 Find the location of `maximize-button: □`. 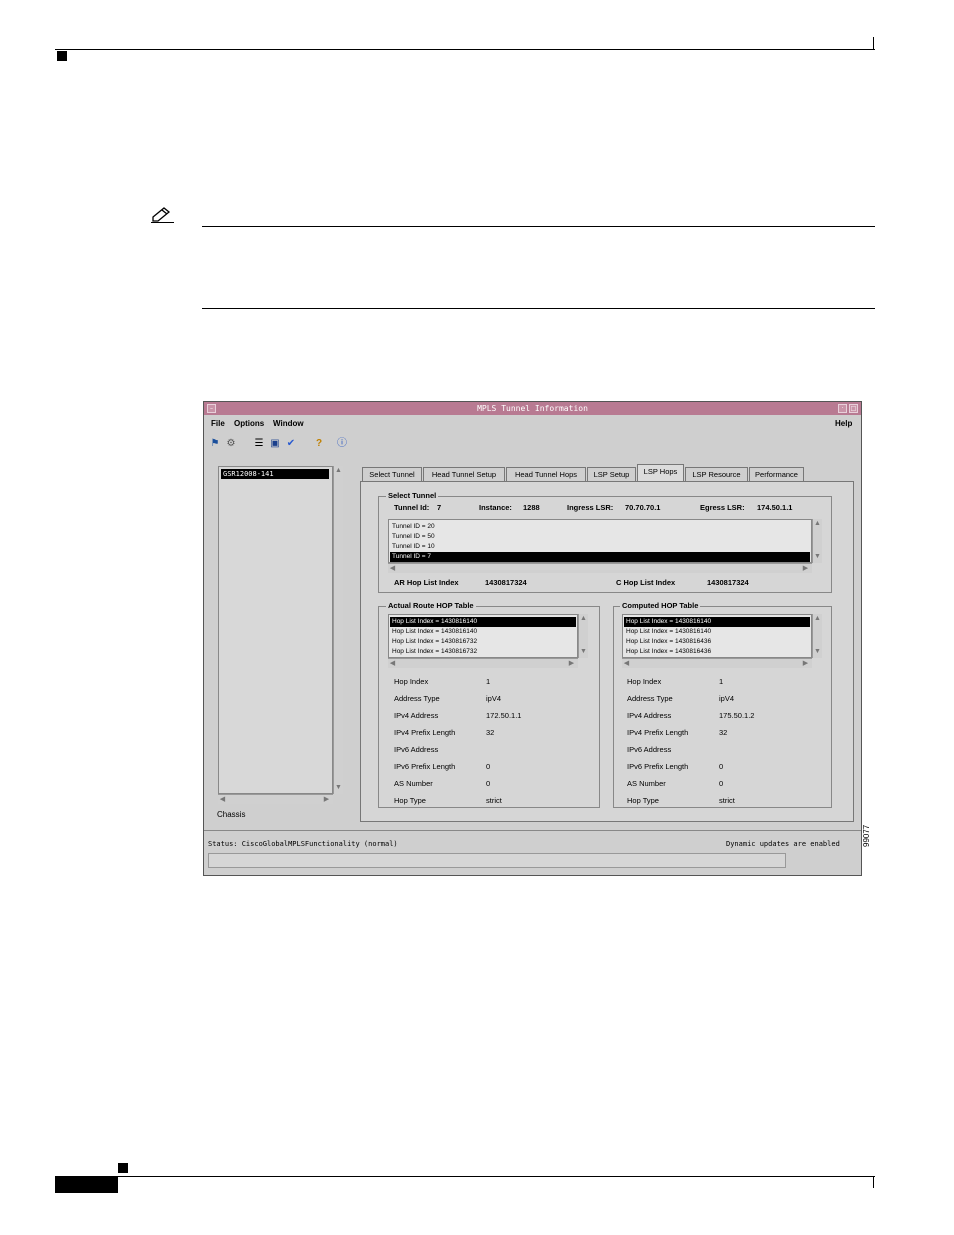

maximize-button: □ is located at coordinates (853, 408).